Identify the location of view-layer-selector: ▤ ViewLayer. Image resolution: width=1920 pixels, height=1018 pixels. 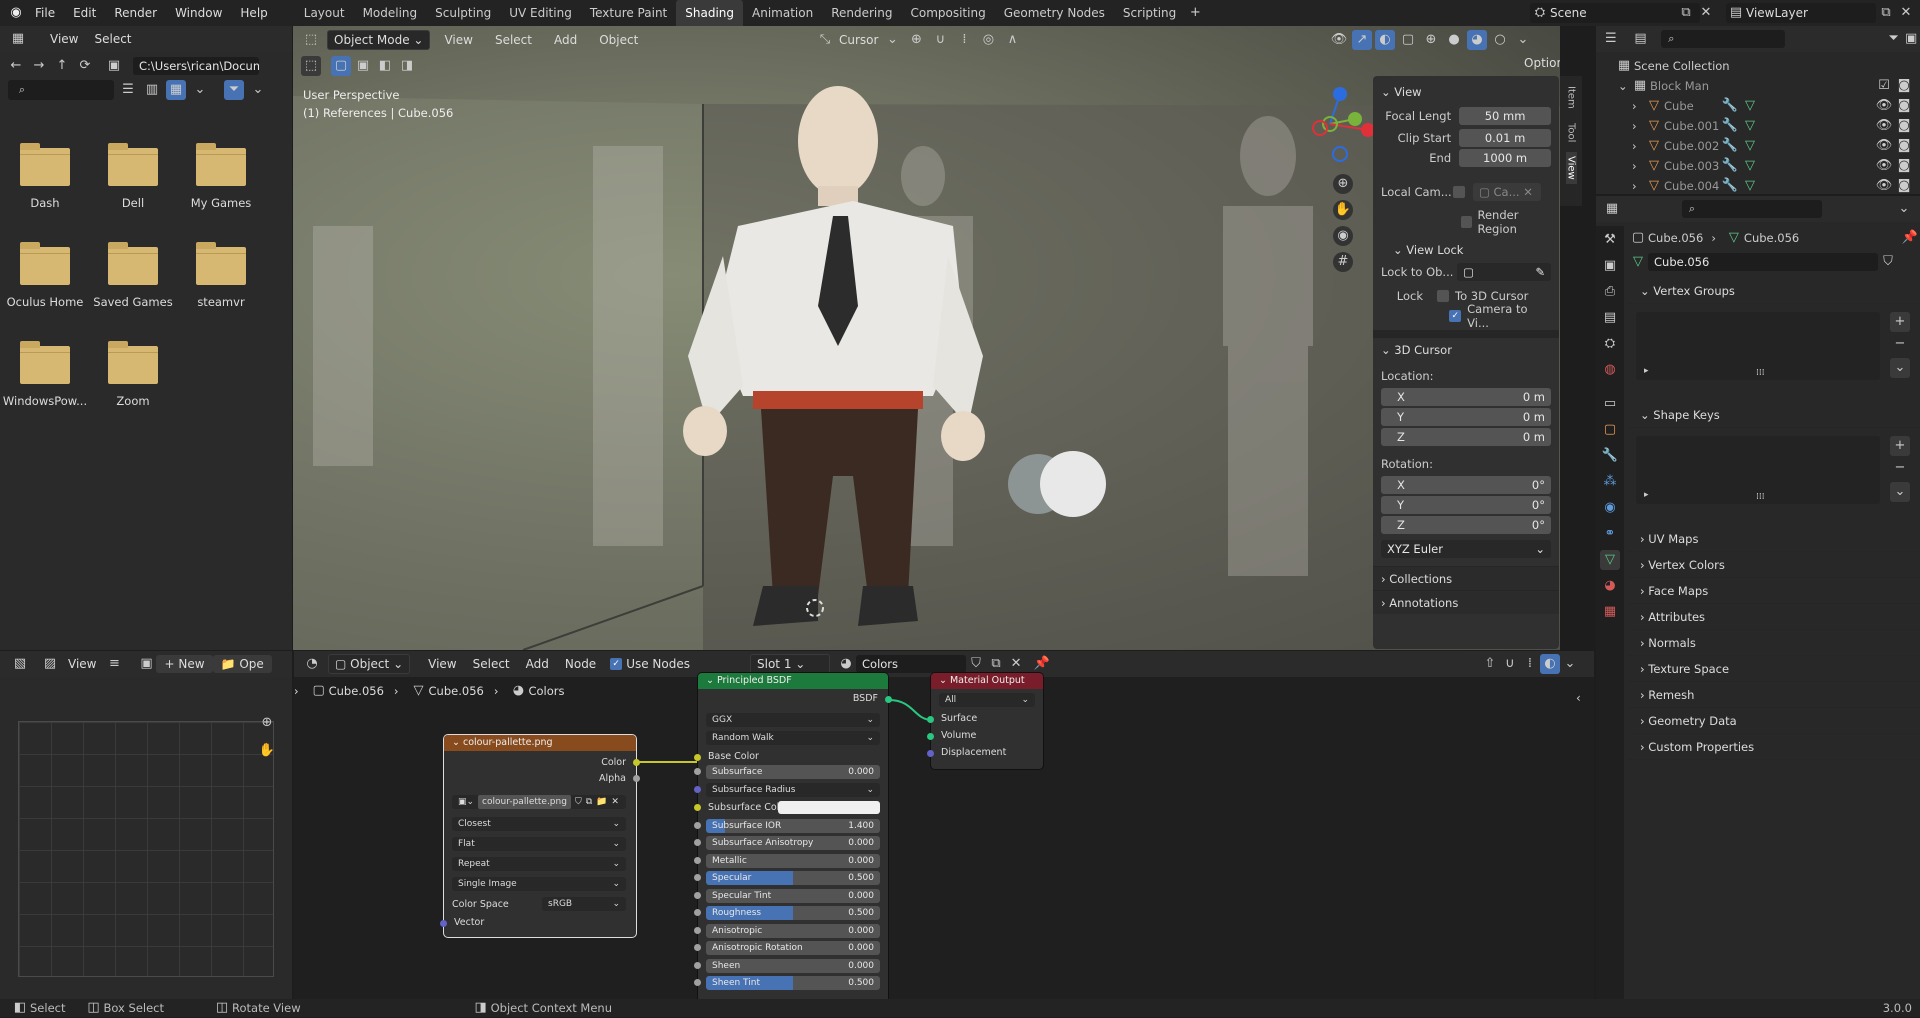
(1801, 13).